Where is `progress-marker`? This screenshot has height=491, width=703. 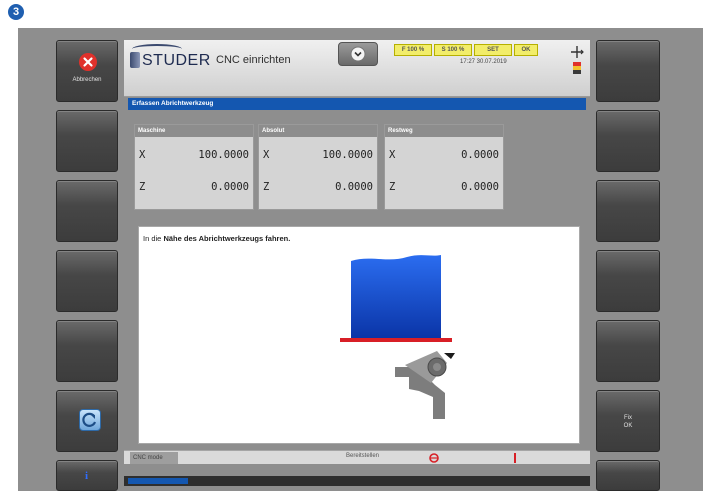
progress-marker is located at coordinates (515, 458).